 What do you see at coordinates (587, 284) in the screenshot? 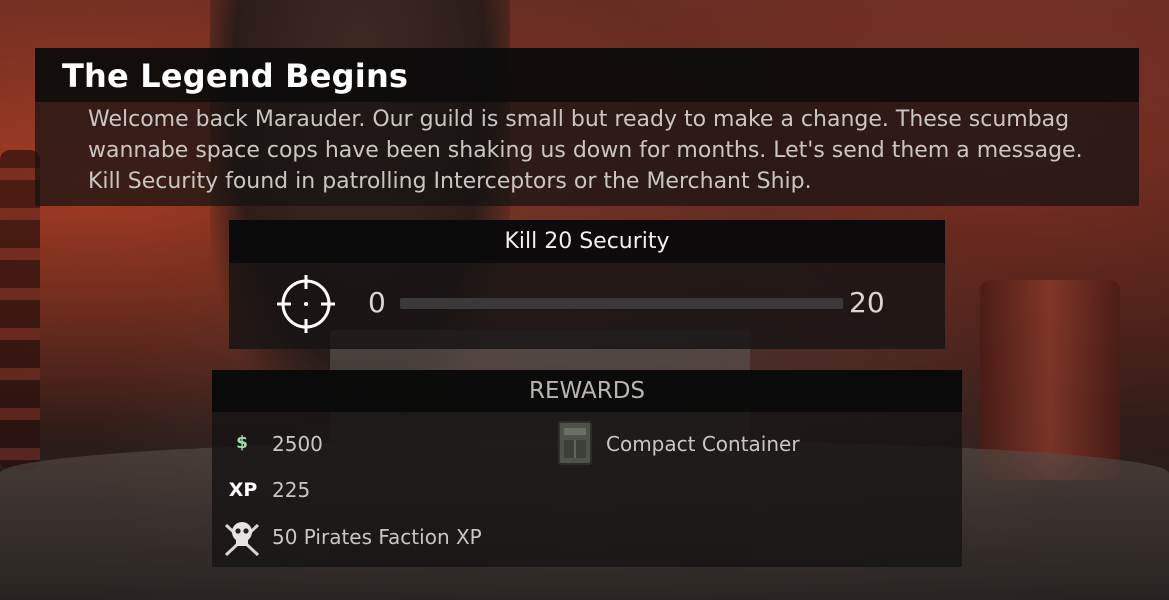
I see `objective-panel: Kill 20 Security 0 20` at bounding box center [587, 284].